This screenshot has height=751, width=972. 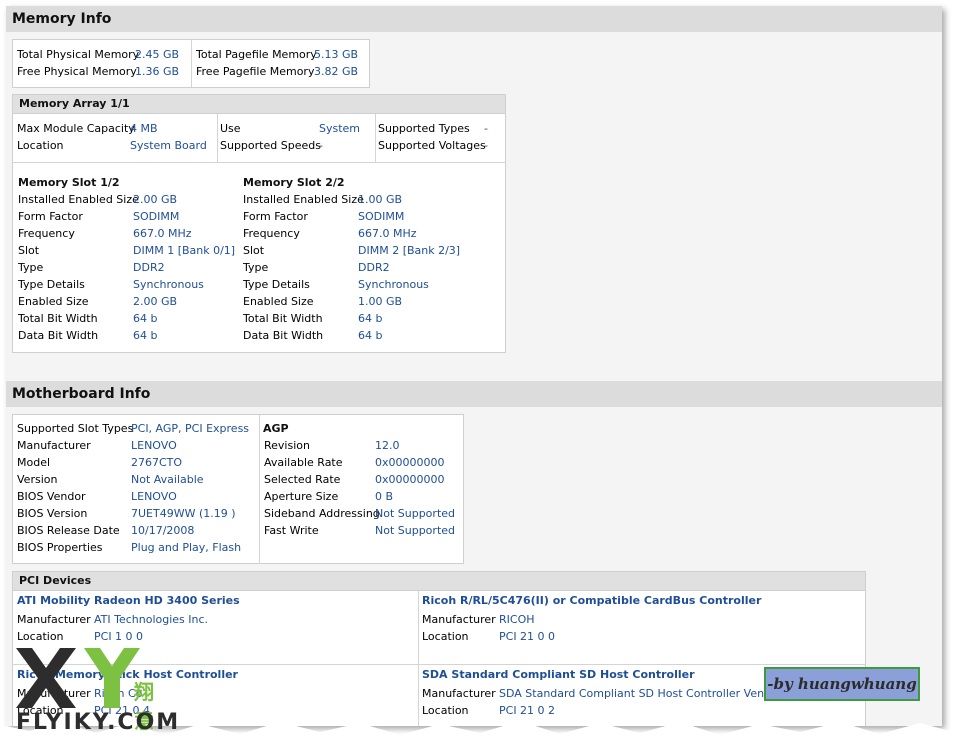 I want to click on value: 1.36 GB, so click(x=157, y=71).